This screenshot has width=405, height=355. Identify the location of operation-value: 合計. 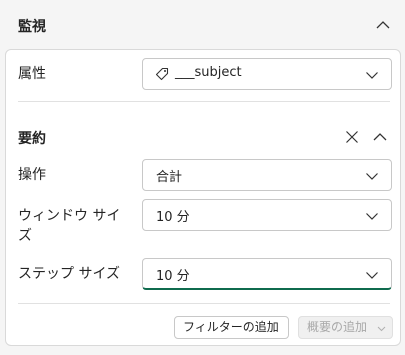
(169, 177).